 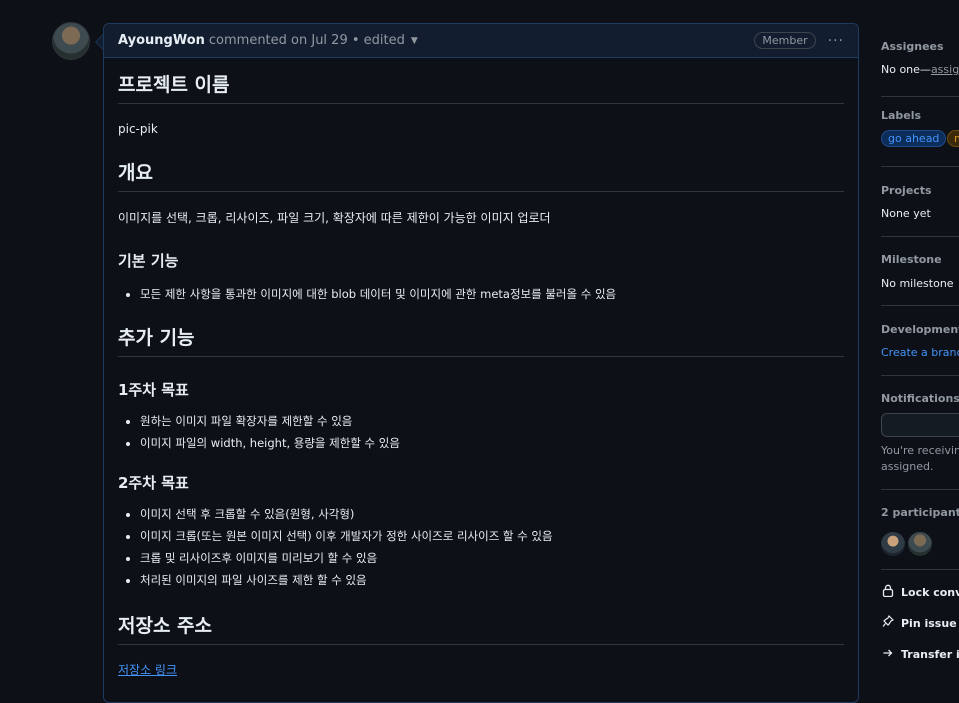 I want to click on repository-link: 저장소 링크, so click(x=147, y=670).